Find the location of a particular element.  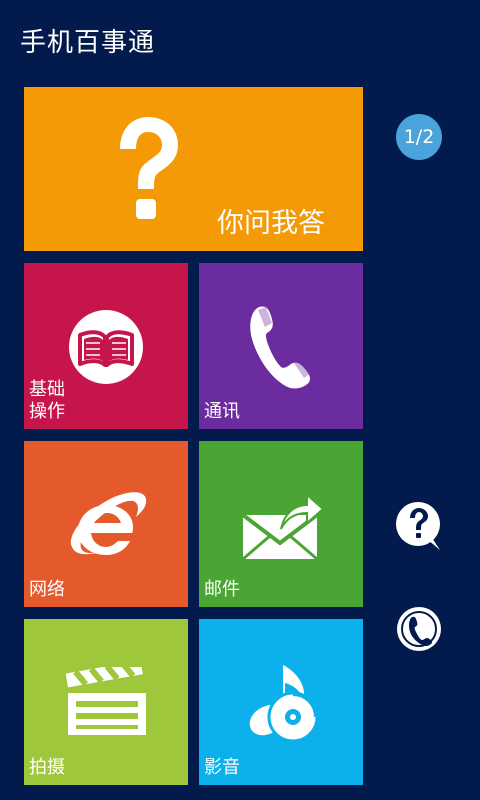

phone-icon is located at coordinates (280, 347).